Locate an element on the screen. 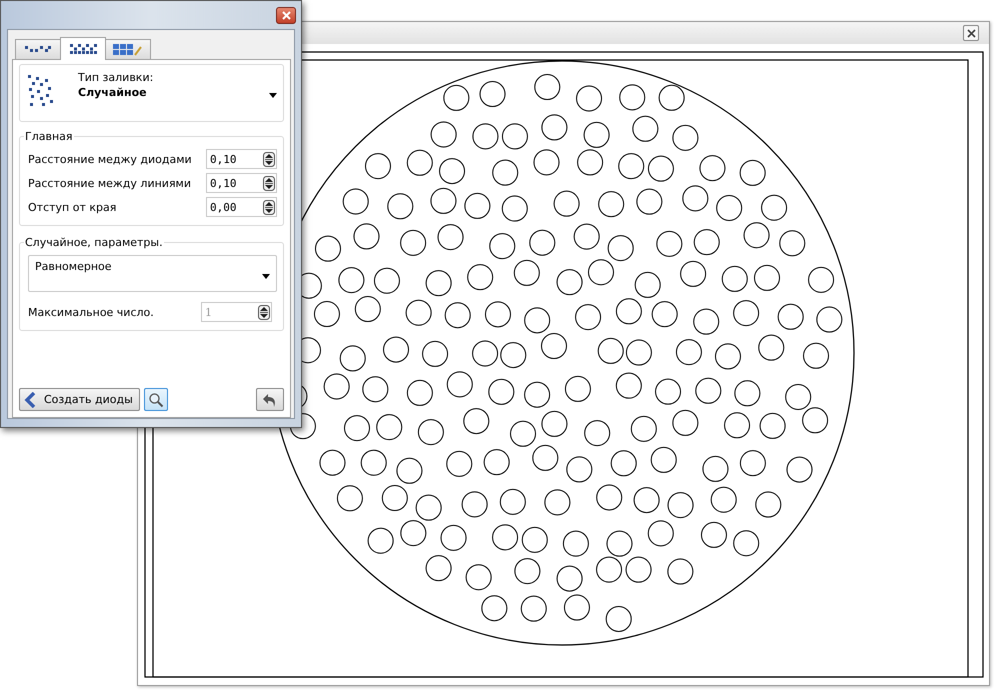  grid-pencil-icon is located at coordinates (128, 50).